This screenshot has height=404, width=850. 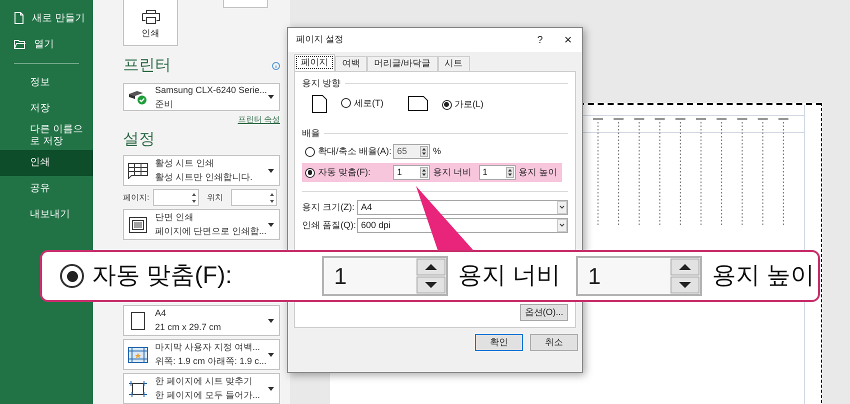 I want to click on radio-label: 세로(T), so click(x=369, y=103).